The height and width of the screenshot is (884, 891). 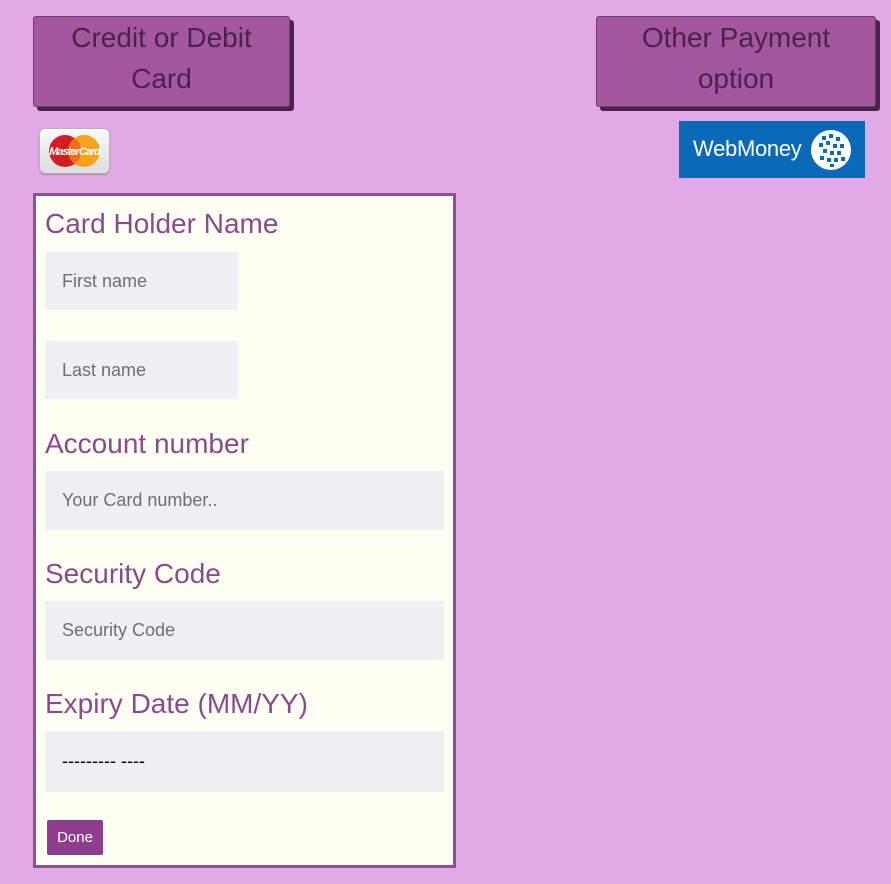 I want to click on webmoney-logo: WebMoney, so click(x=772, y=149).